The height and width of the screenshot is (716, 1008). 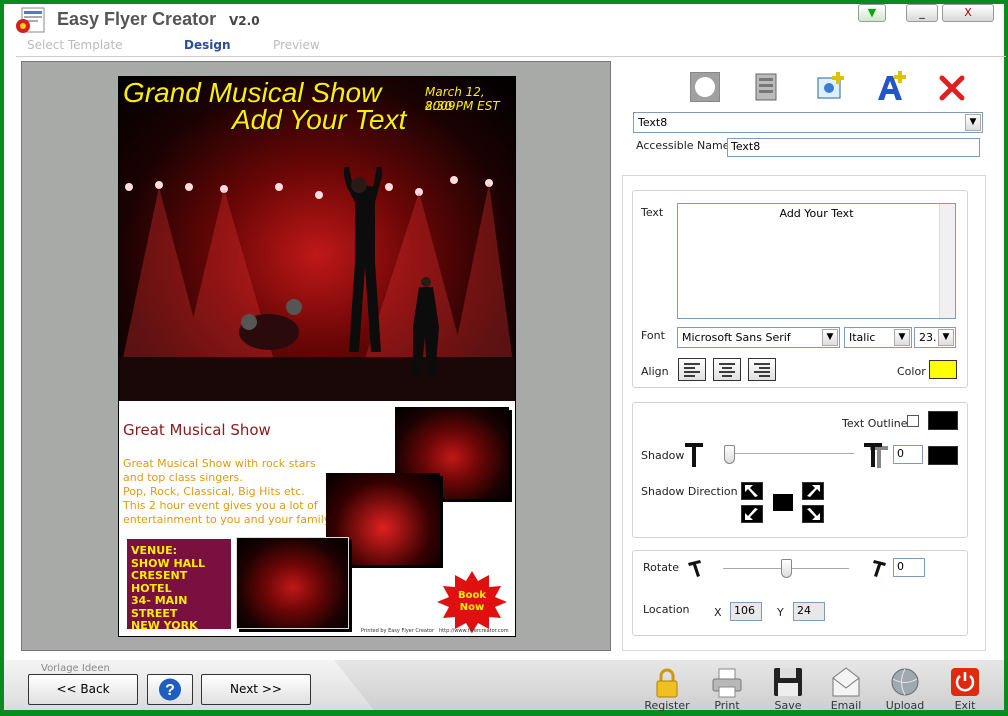 I want to click on text-content-value: Add Your Text, so click(x=816, y=213).